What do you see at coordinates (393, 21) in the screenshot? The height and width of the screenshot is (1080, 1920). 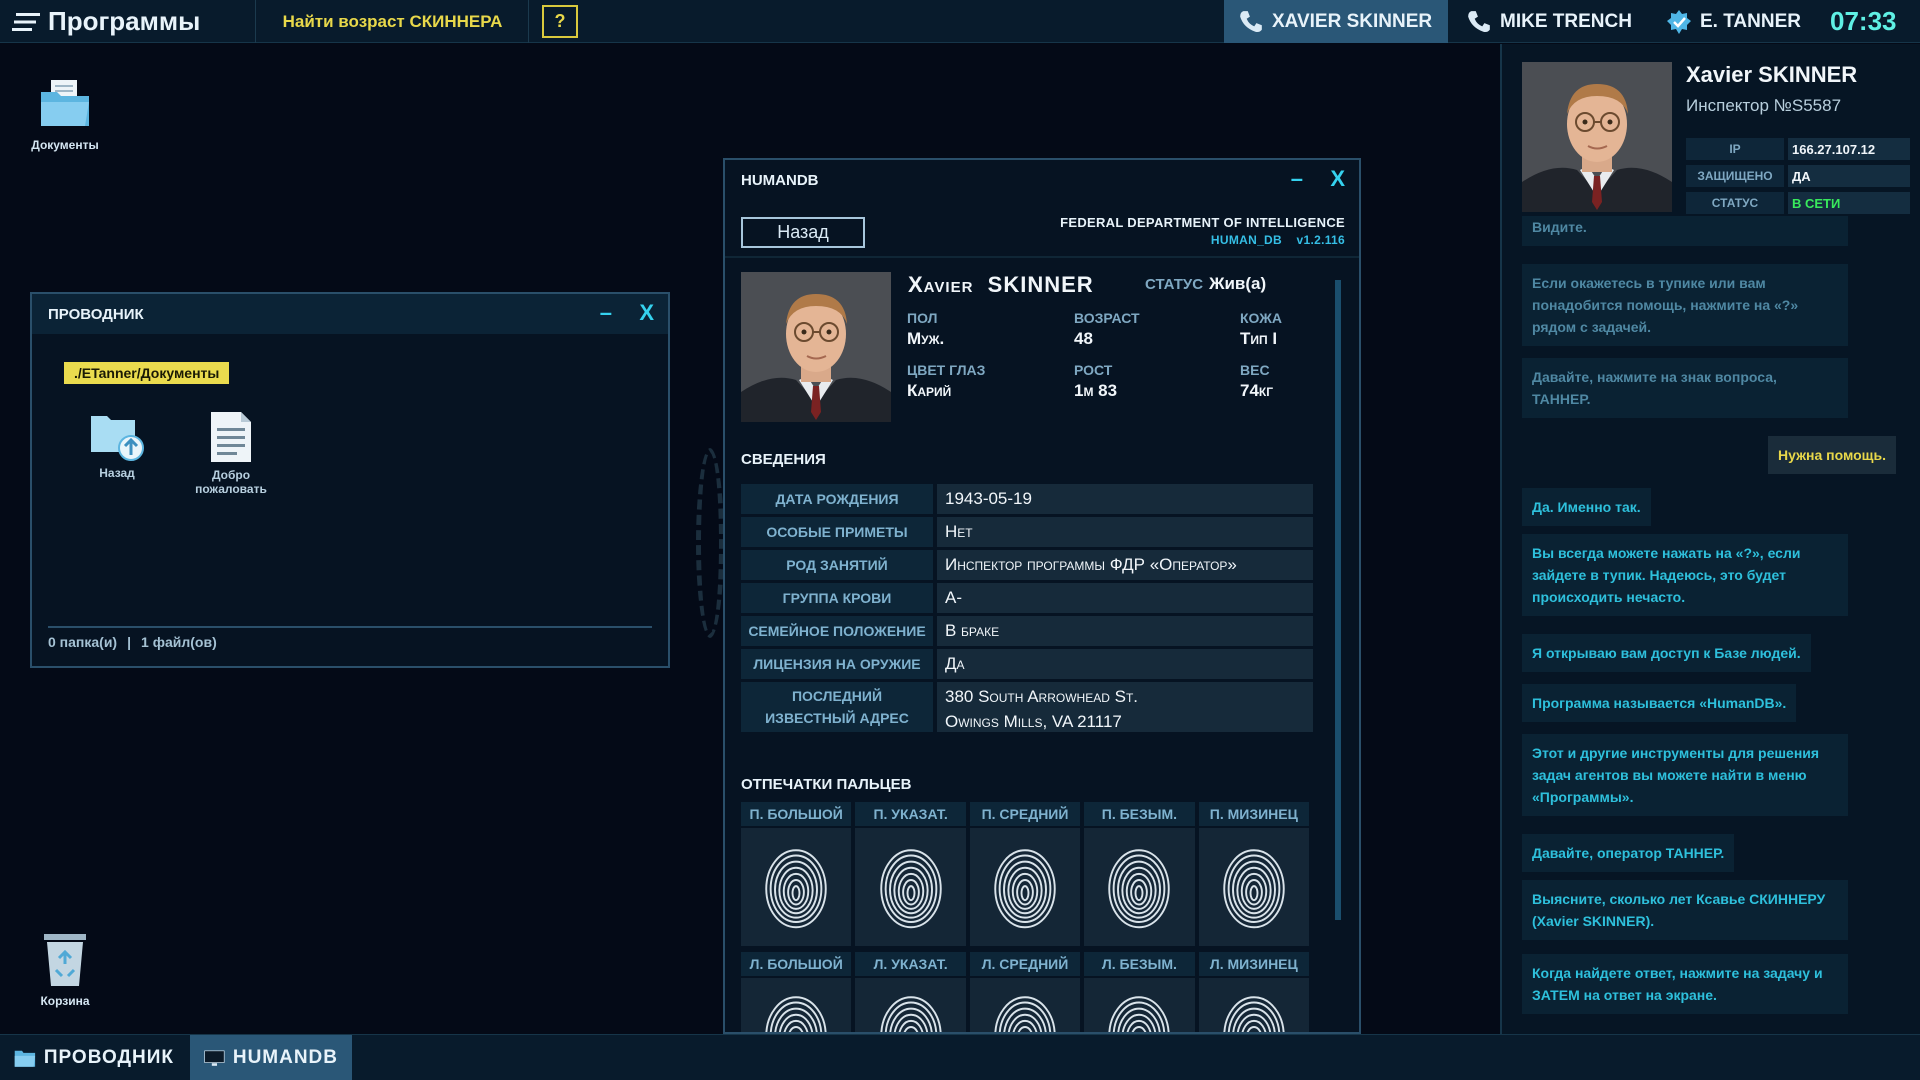 I see `current-task-button: Найти возраст СКИННЕРА` at bounding box center [393, 21].